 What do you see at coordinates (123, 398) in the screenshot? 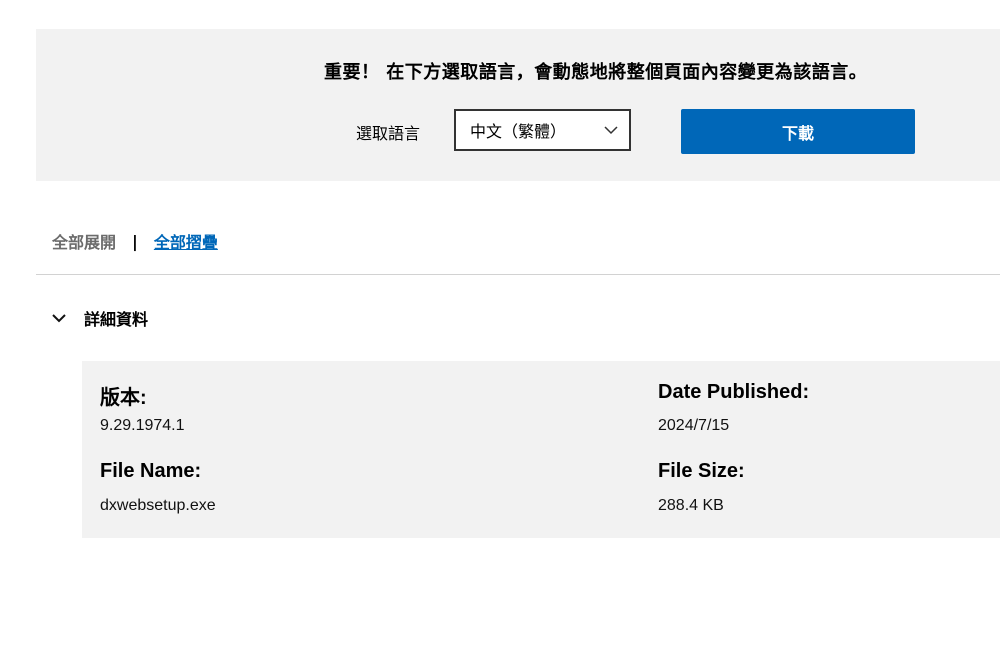
I see `version-label: 版本:` at bounding box center [123, 398].